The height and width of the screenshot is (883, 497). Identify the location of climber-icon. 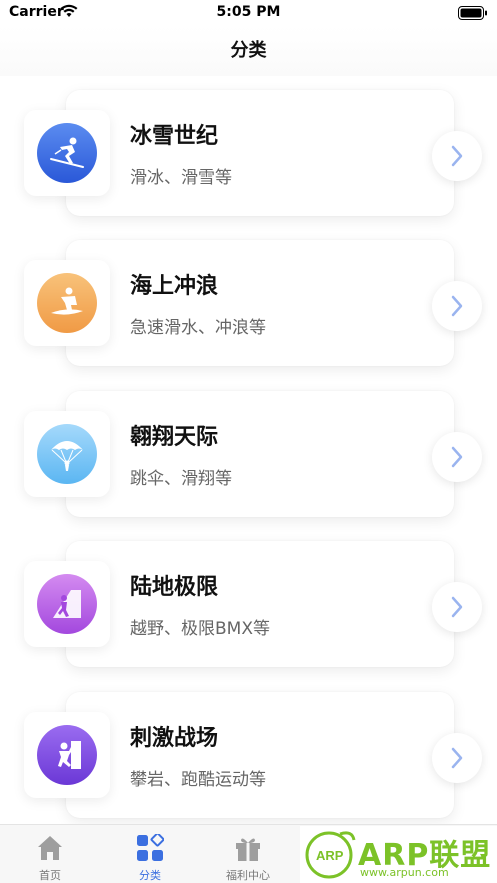
(67, 604).